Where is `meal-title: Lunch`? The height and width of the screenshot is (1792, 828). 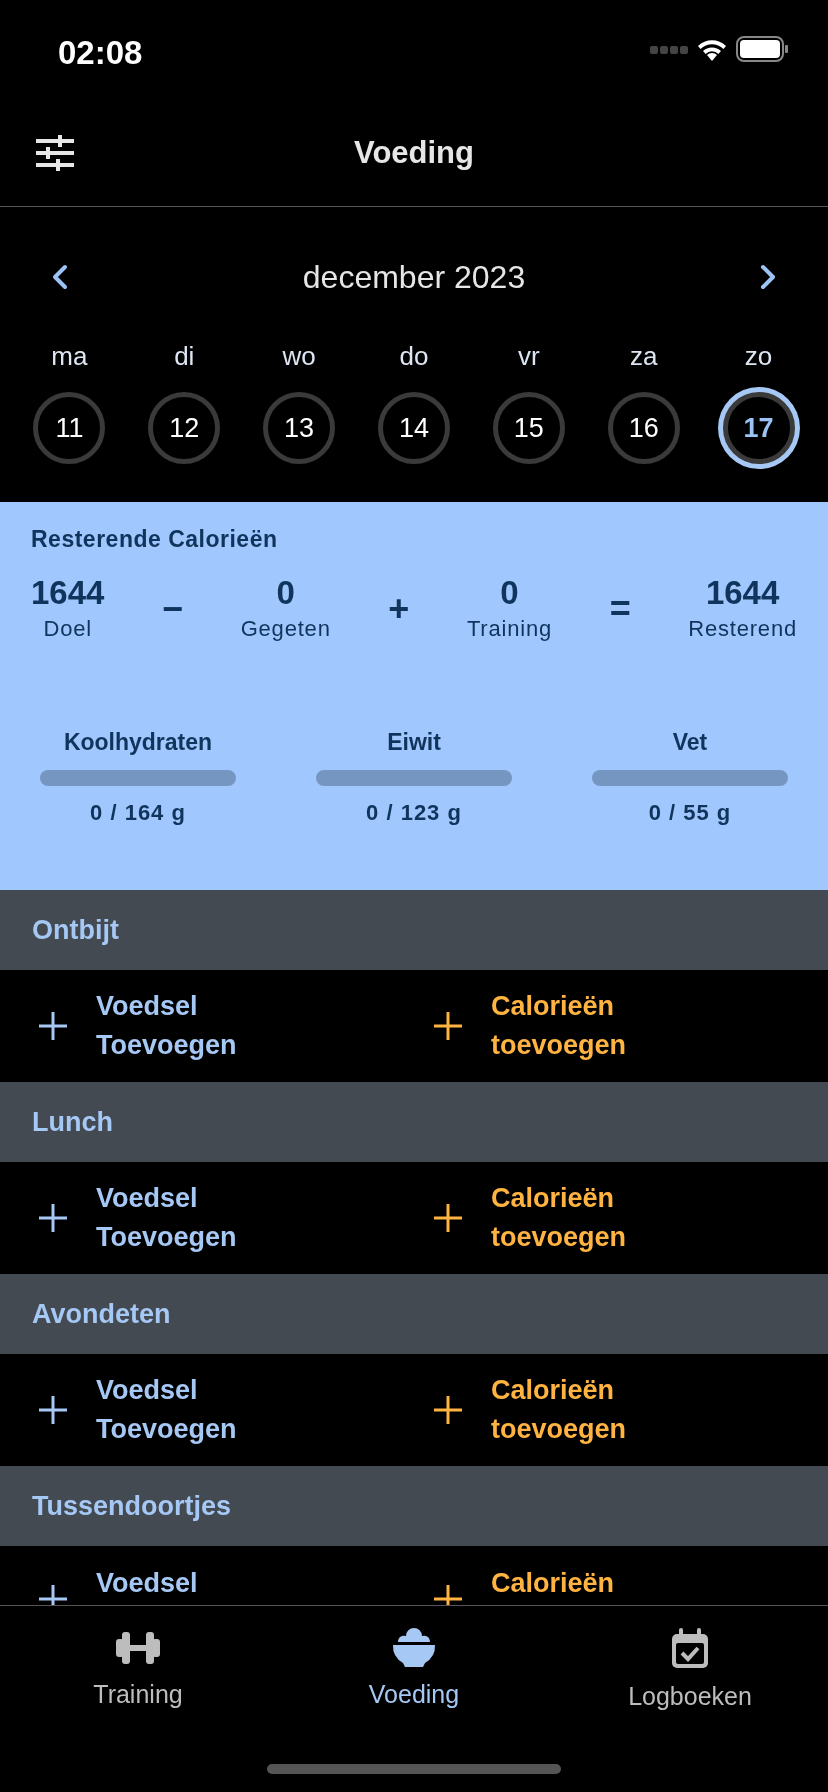
meal-title: Lunch is located at coordinates (72, 1122).